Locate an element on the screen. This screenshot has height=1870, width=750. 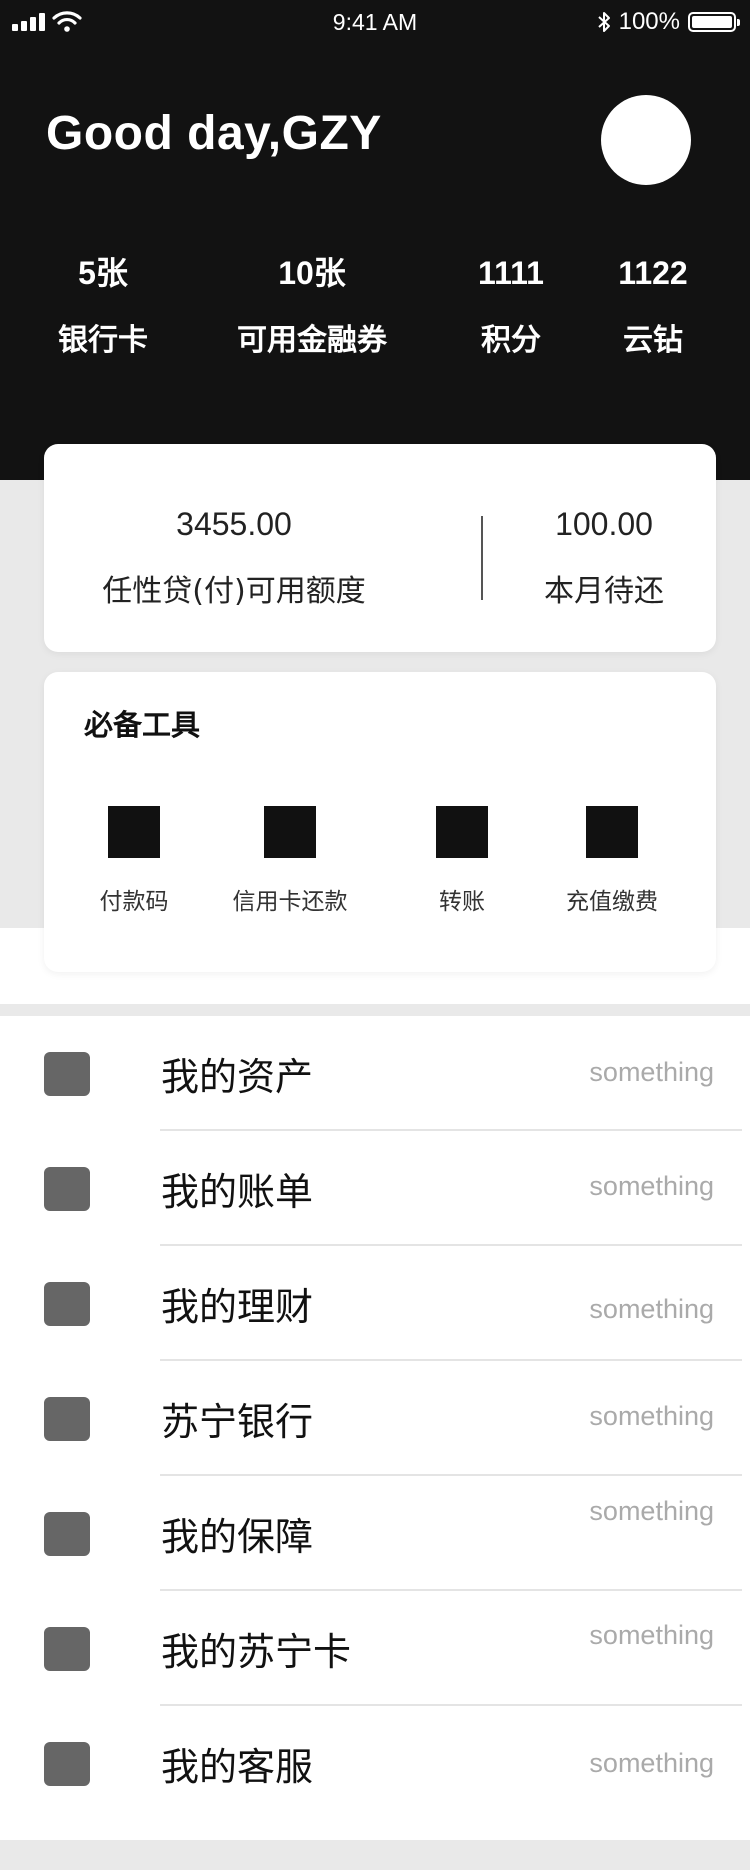
tool-label: 信用卡还款 is located at coordinates (290, 902).